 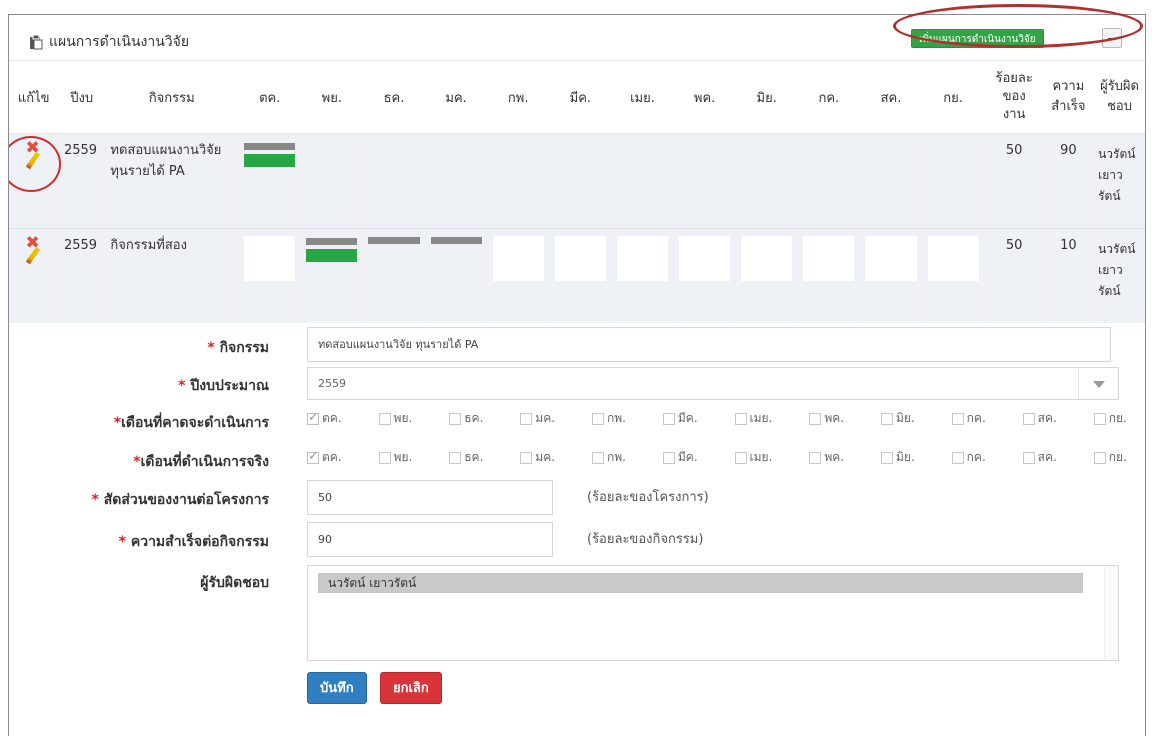 I want to click on table-row: ✖ 2559 กิจกรรมที่สอง 50 10 นวรัตน์ เยาวรัตน์, so click(x=577, y=275).